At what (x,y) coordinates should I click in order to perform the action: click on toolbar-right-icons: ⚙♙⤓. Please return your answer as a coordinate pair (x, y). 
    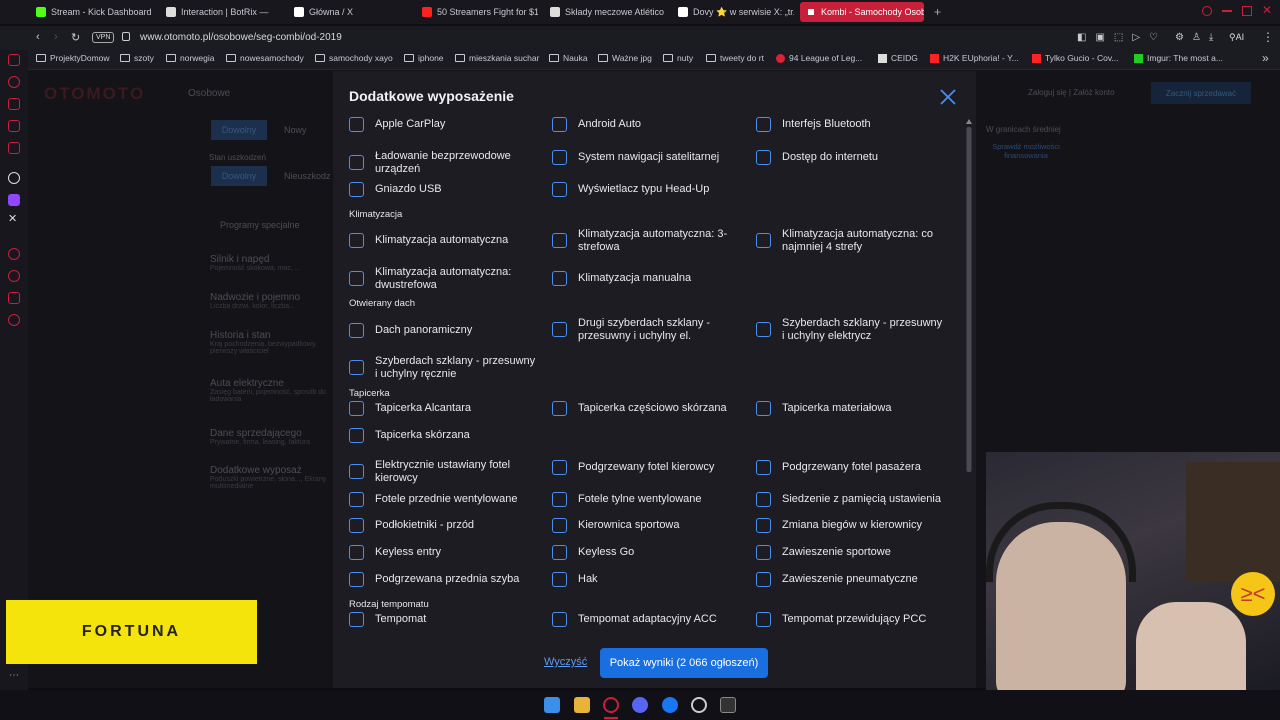
    Looking at the image, I should click on (1198, 37).